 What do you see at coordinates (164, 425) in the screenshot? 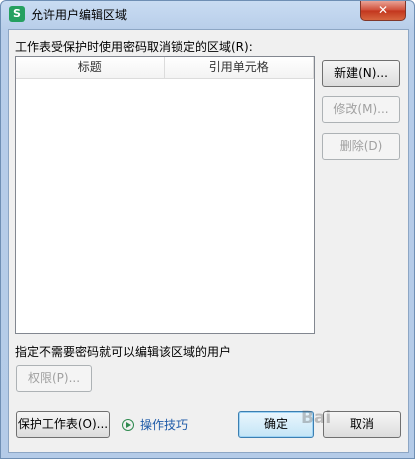
I see `tips-link-label: 操作技巧` at bounding box center [164, 425].